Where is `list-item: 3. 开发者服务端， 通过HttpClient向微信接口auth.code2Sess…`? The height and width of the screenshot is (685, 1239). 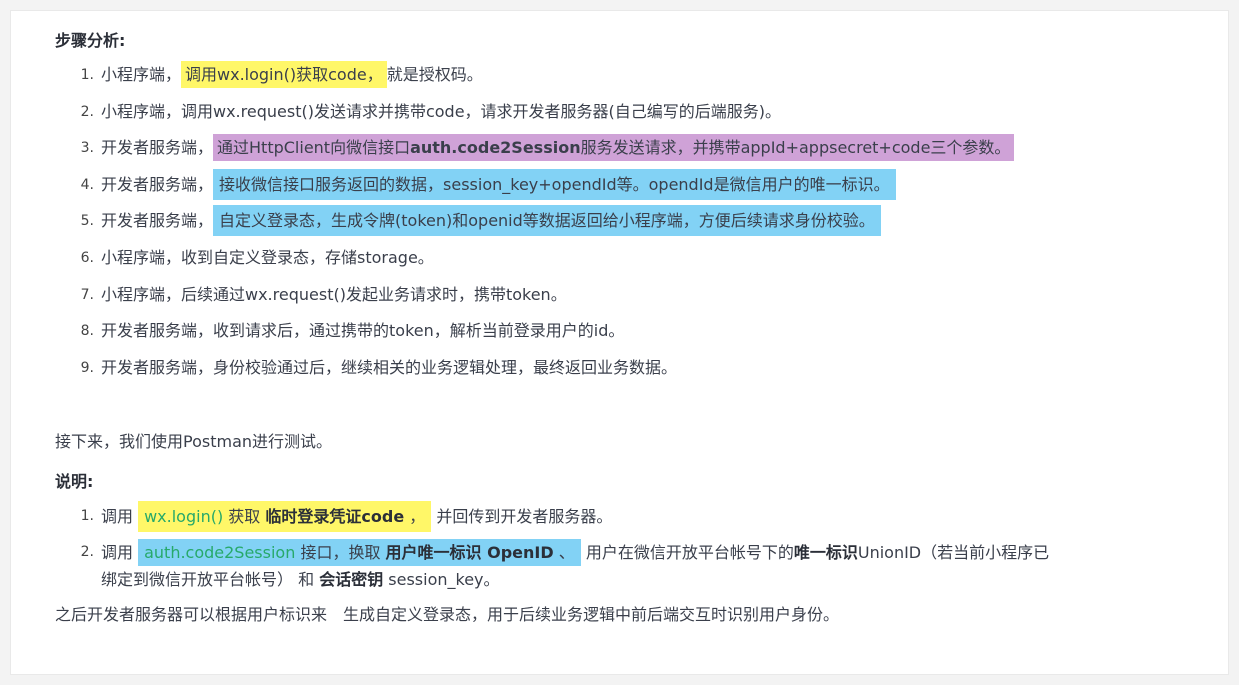 list-item: 3. 开发者服务端， 通过HttpClient向微信接口auth.code2Sess… is located at coordinates (643, 148).